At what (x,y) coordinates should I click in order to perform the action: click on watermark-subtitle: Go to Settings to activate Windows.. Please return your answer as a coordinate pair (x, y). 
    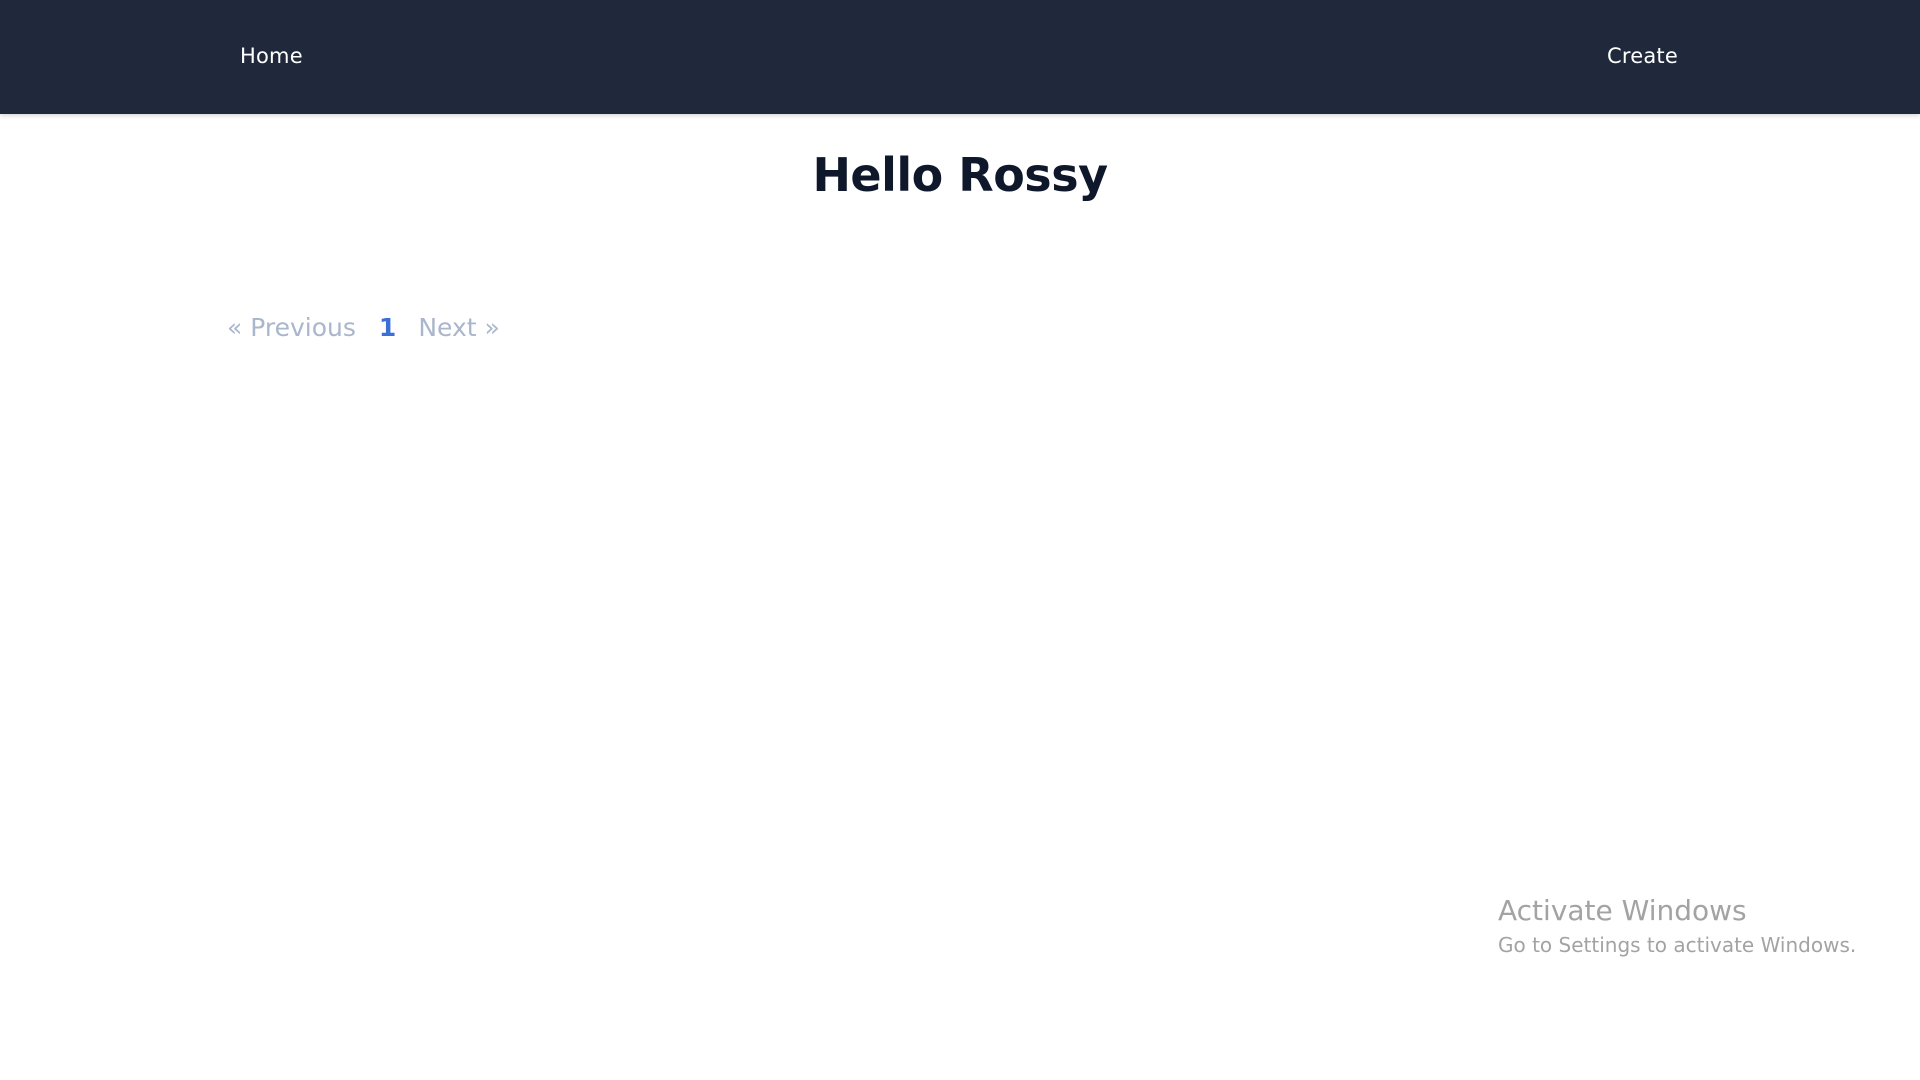
    Looking at the image, I should click on (1677, 945).